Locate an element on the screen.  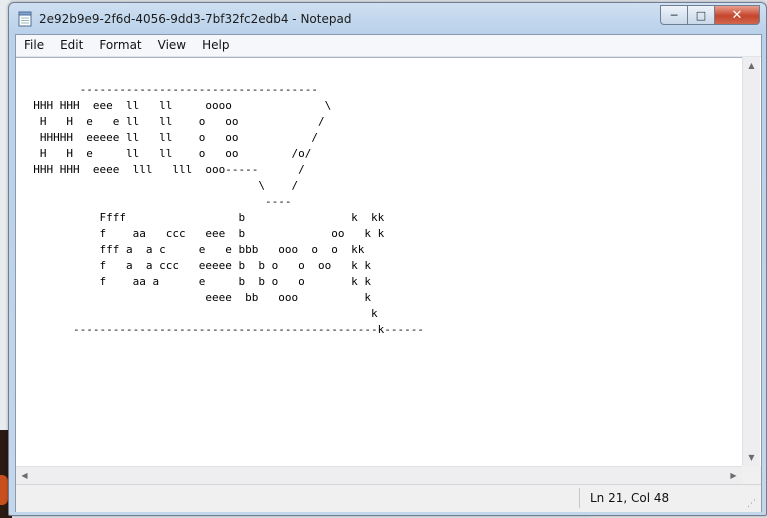
menu-bar: File Edit Format View Help is located at coordinates (388, 46).